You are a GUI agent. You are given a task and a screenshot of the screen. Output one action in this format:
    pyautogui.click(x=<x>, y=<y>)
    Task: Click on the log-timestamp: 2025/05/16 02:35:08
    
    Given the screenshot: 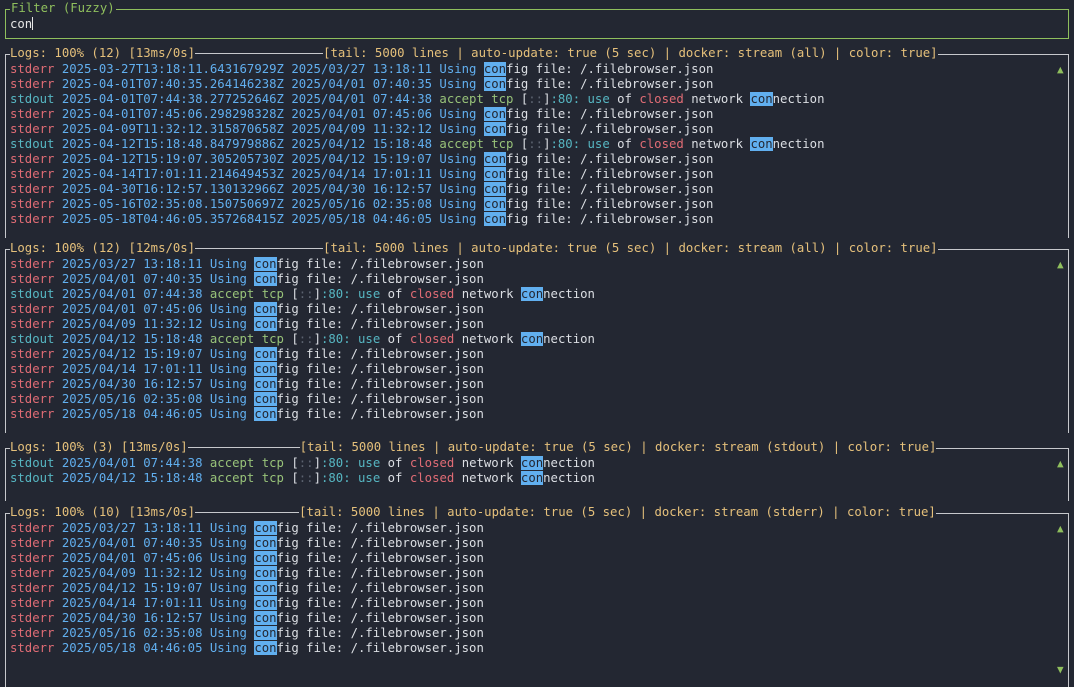 What is the action you would take?
    pyautogui.click(x=132, y=399)
    